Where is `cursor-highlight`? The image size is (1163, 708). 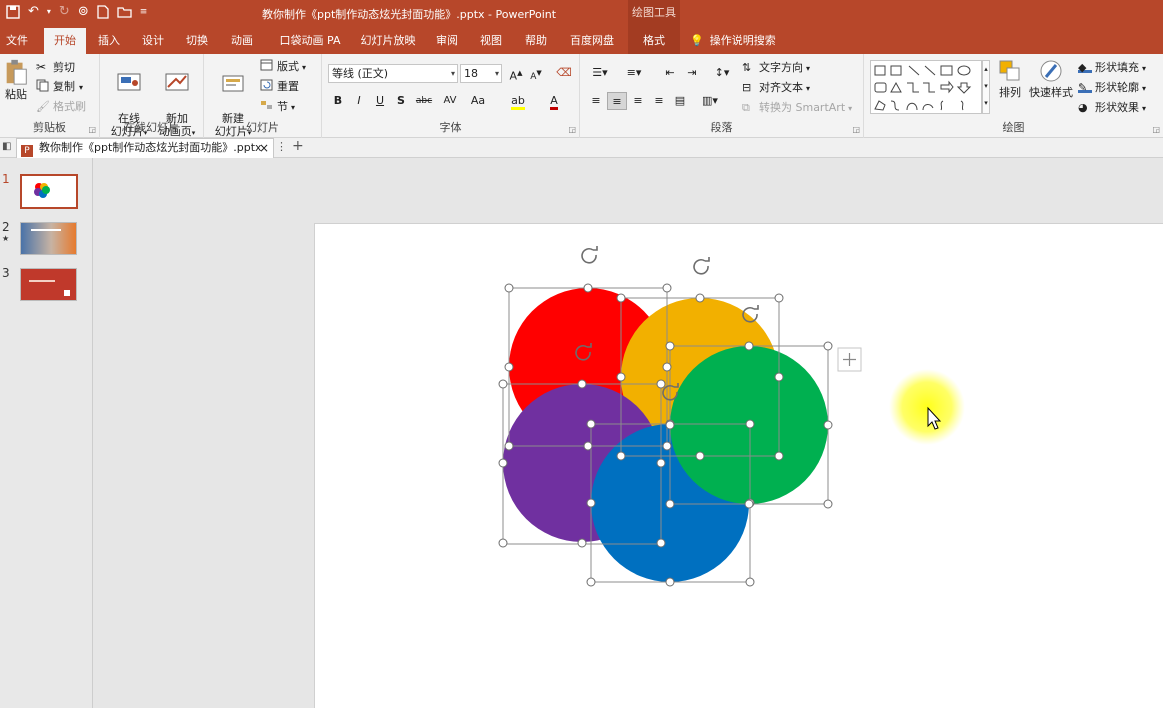 cursor-highlight is located at coordinates (927, 407).